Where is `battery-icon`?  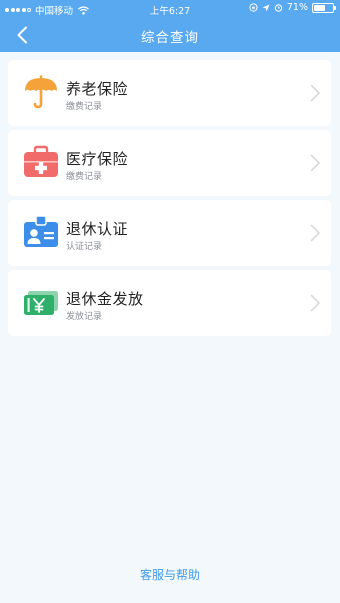
battery-icon is located at coordinates (324, 7).